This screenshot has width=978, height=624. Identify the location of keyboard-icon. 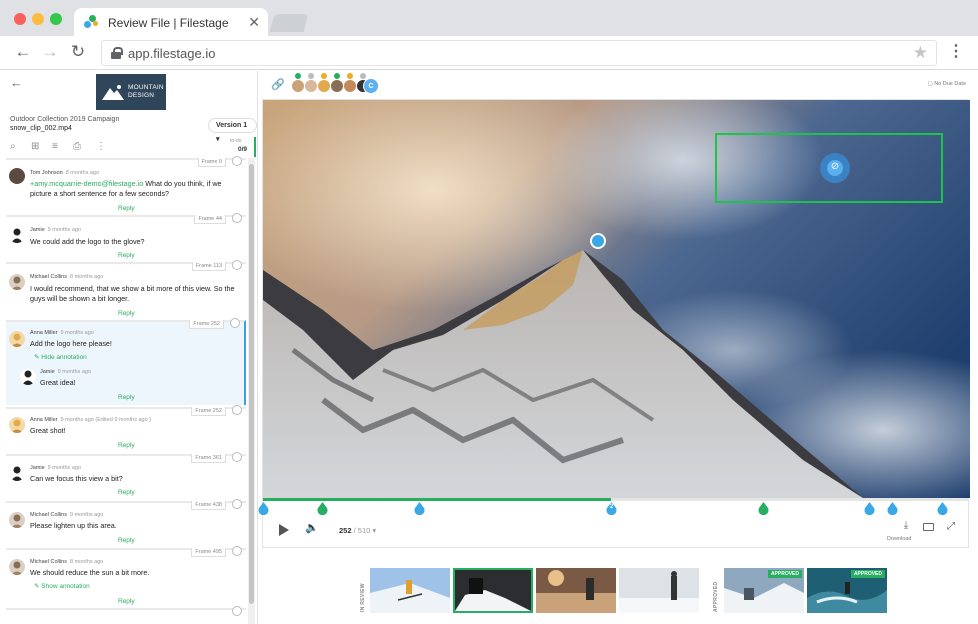
(928, 527).